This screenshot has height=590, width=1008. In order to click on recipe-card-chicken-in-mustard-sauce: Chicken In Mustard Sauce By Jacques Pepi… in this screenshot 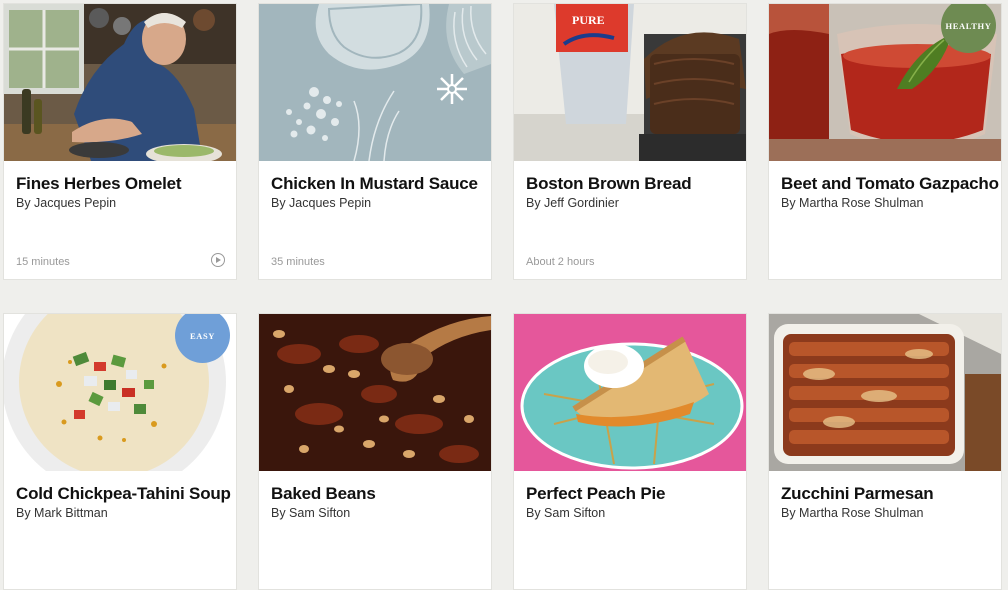, I will do `click(375, 141)`.